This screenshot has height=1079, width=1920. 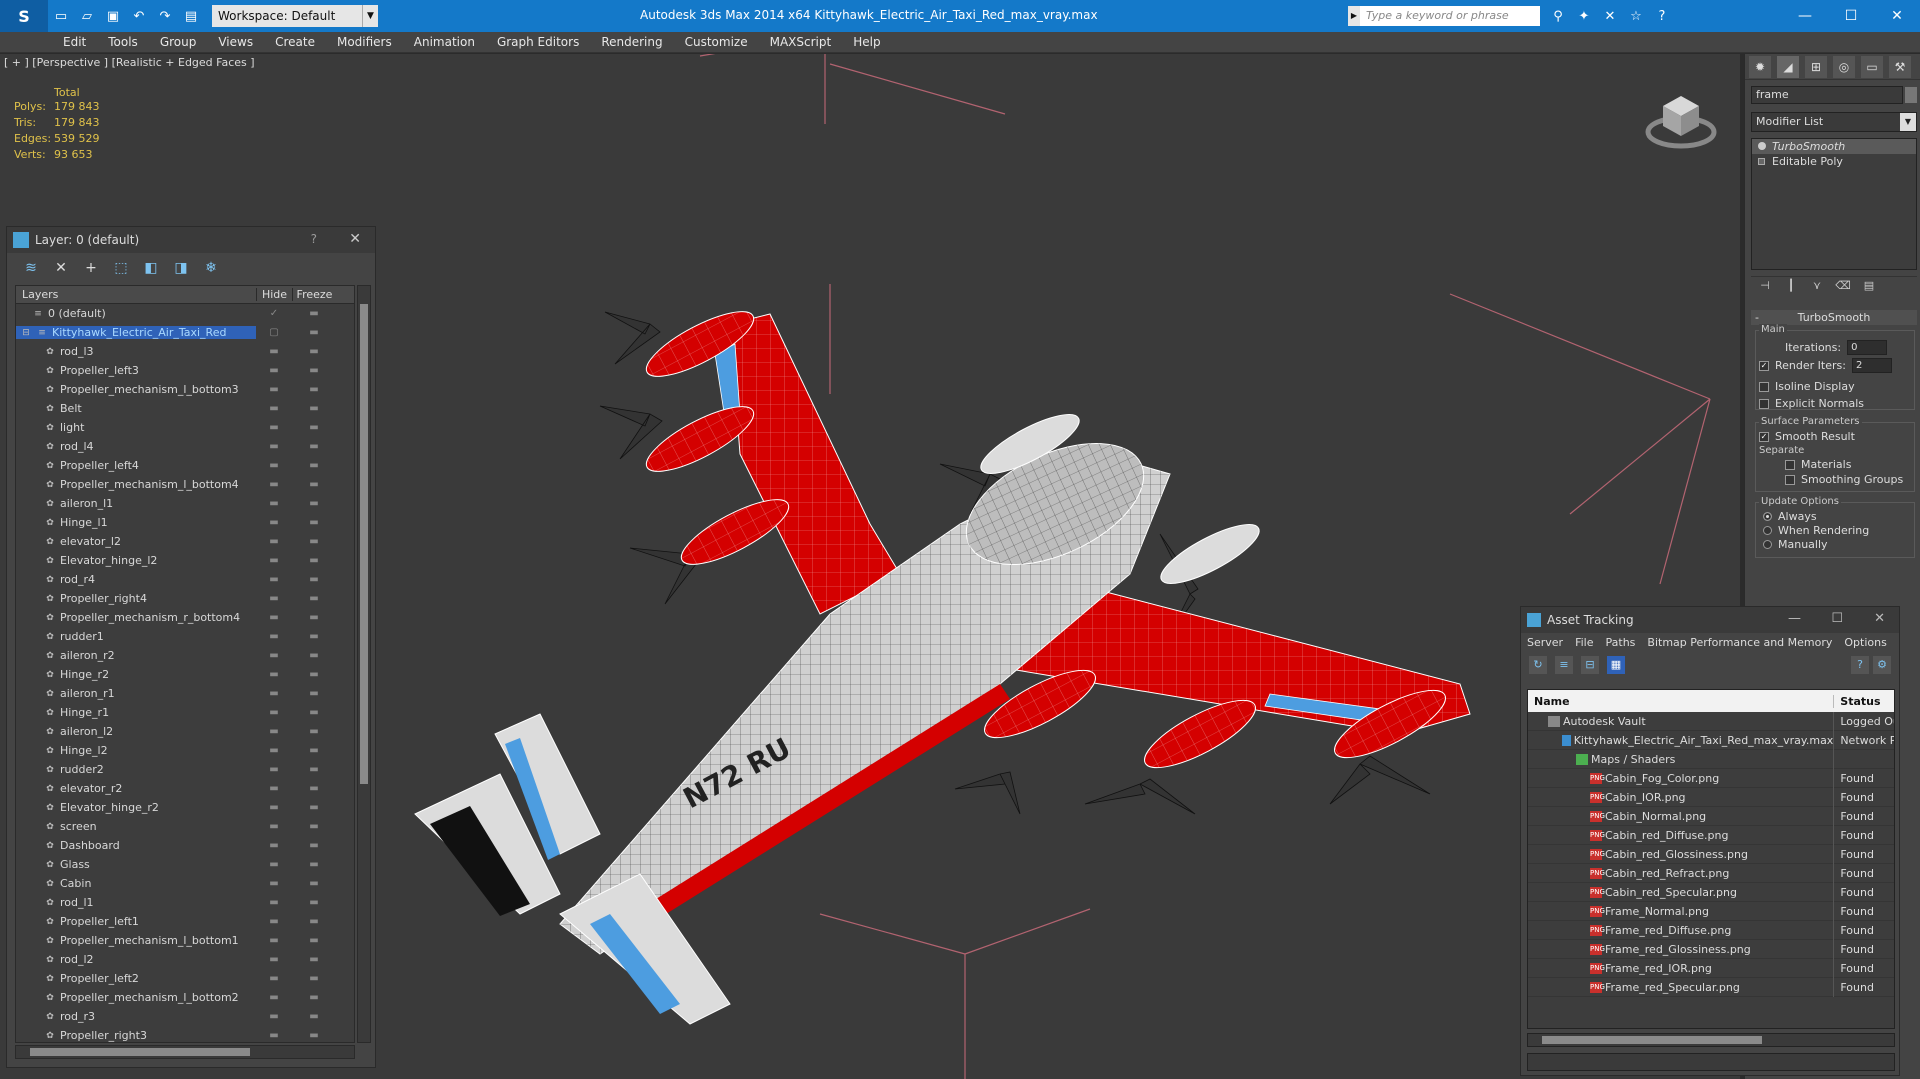 What do you see at coordinates (716, 42) in the screenshot?
I see `menu-customize: Customize` at bounding box center [716, 42].